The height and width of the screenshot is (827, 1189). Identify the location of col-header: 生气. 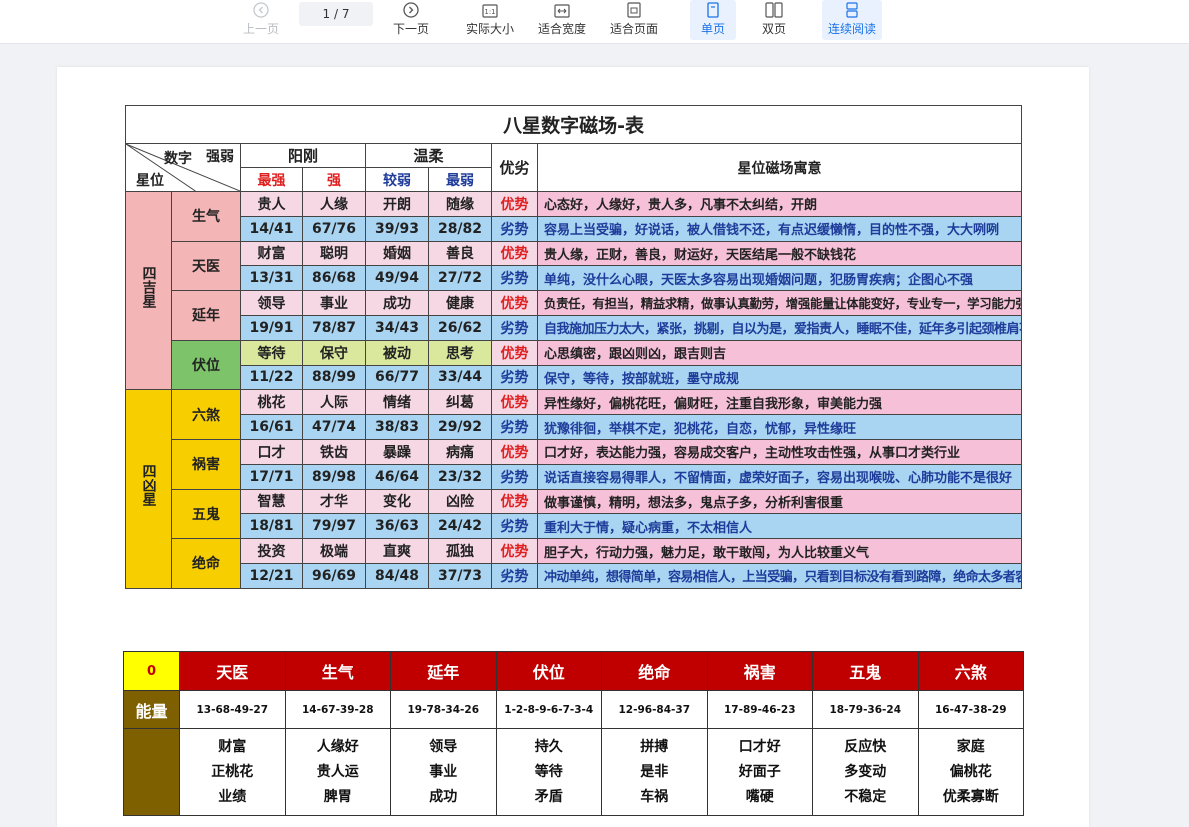
(337, 671).